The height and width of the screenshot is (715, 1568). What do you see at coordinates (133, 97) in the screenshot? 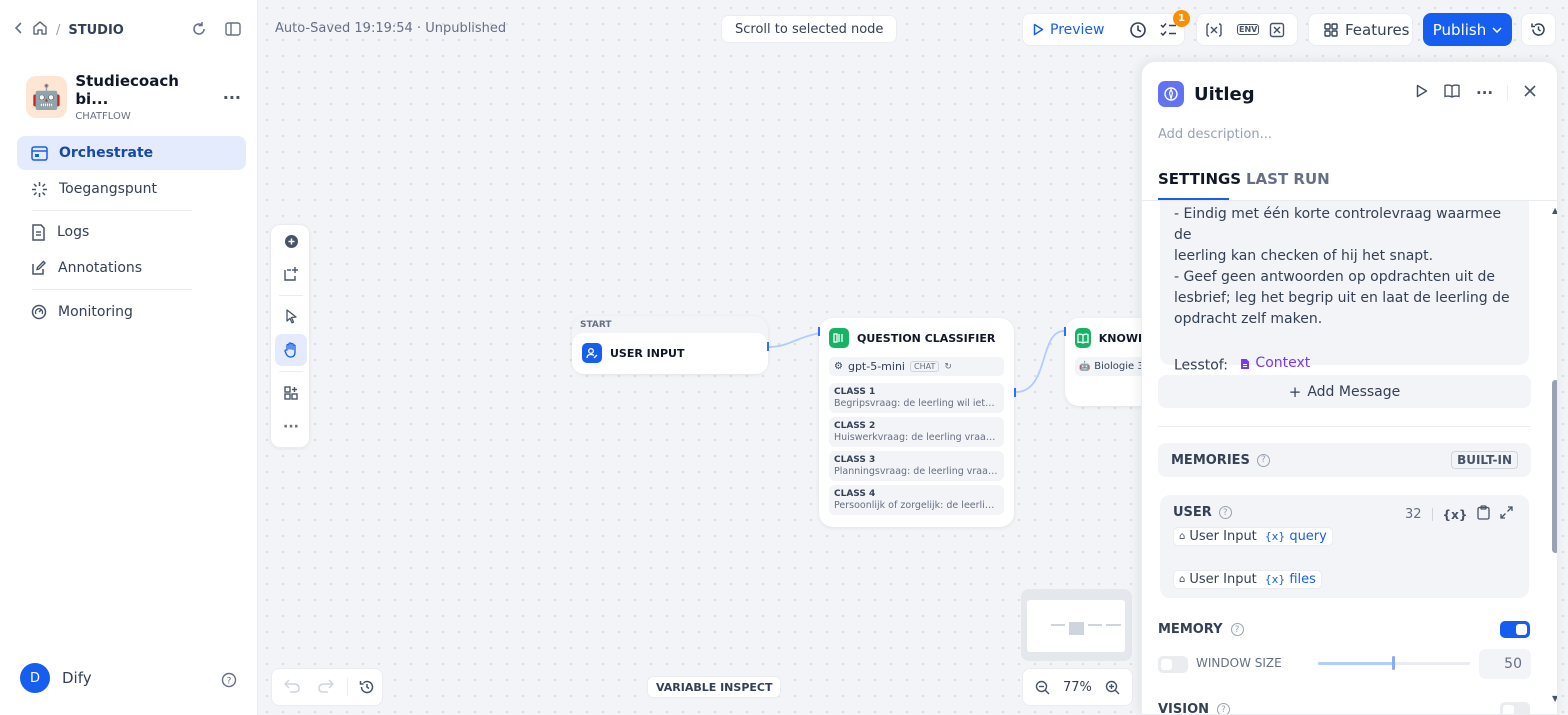
I see `app-card: 🤖 Studiecoach bi... CHATFLOW ···` at bounding box center [133, 97].